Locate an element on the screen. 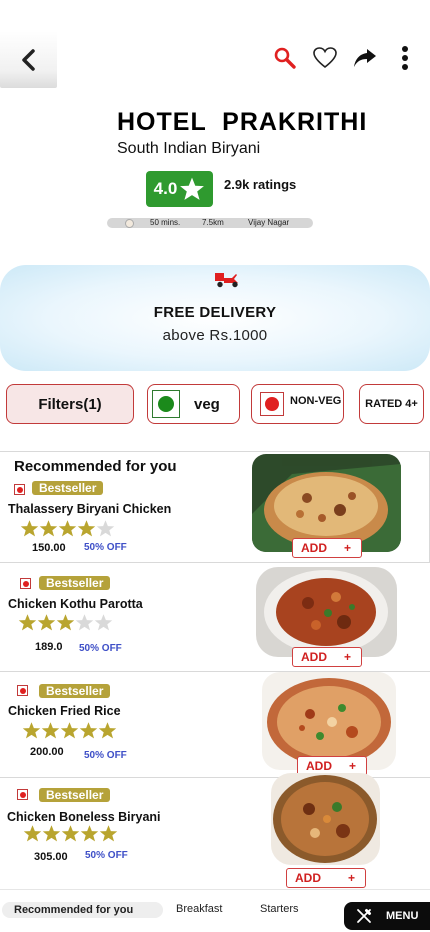 This screenshot has height=932, width=430. more-options-button is located at coordinates (405, 58).